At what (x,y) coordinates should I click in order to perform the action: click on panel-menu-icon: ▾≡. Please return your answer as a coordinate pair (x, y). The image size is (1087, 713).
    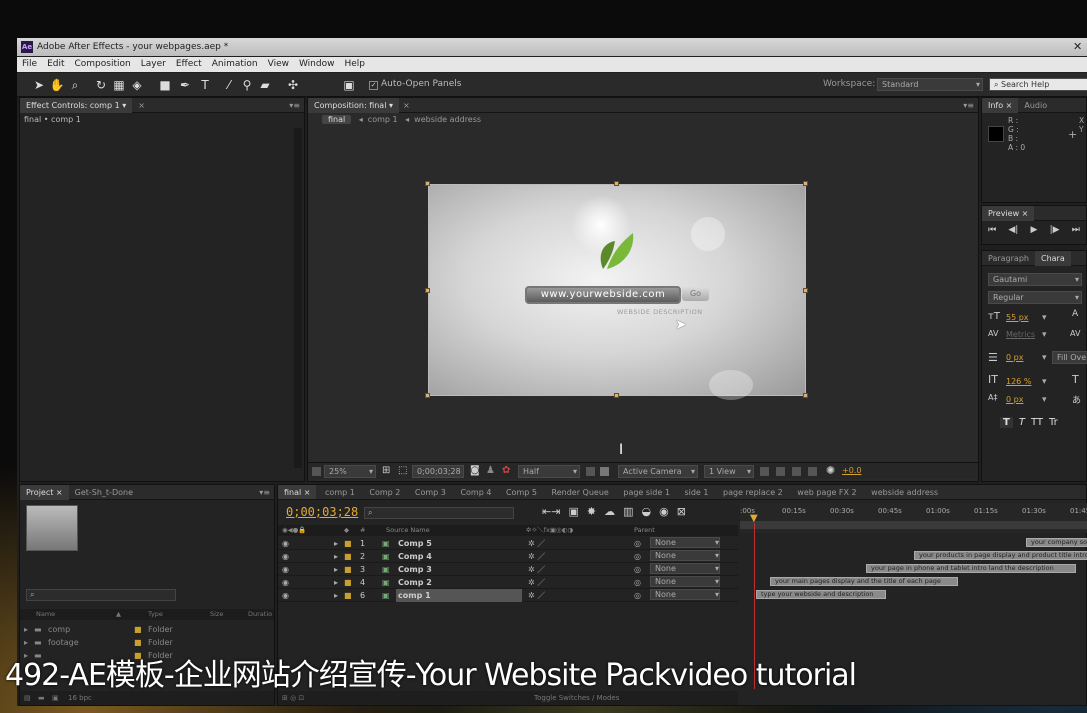
    Looking at the image, I should click on (970, 105).